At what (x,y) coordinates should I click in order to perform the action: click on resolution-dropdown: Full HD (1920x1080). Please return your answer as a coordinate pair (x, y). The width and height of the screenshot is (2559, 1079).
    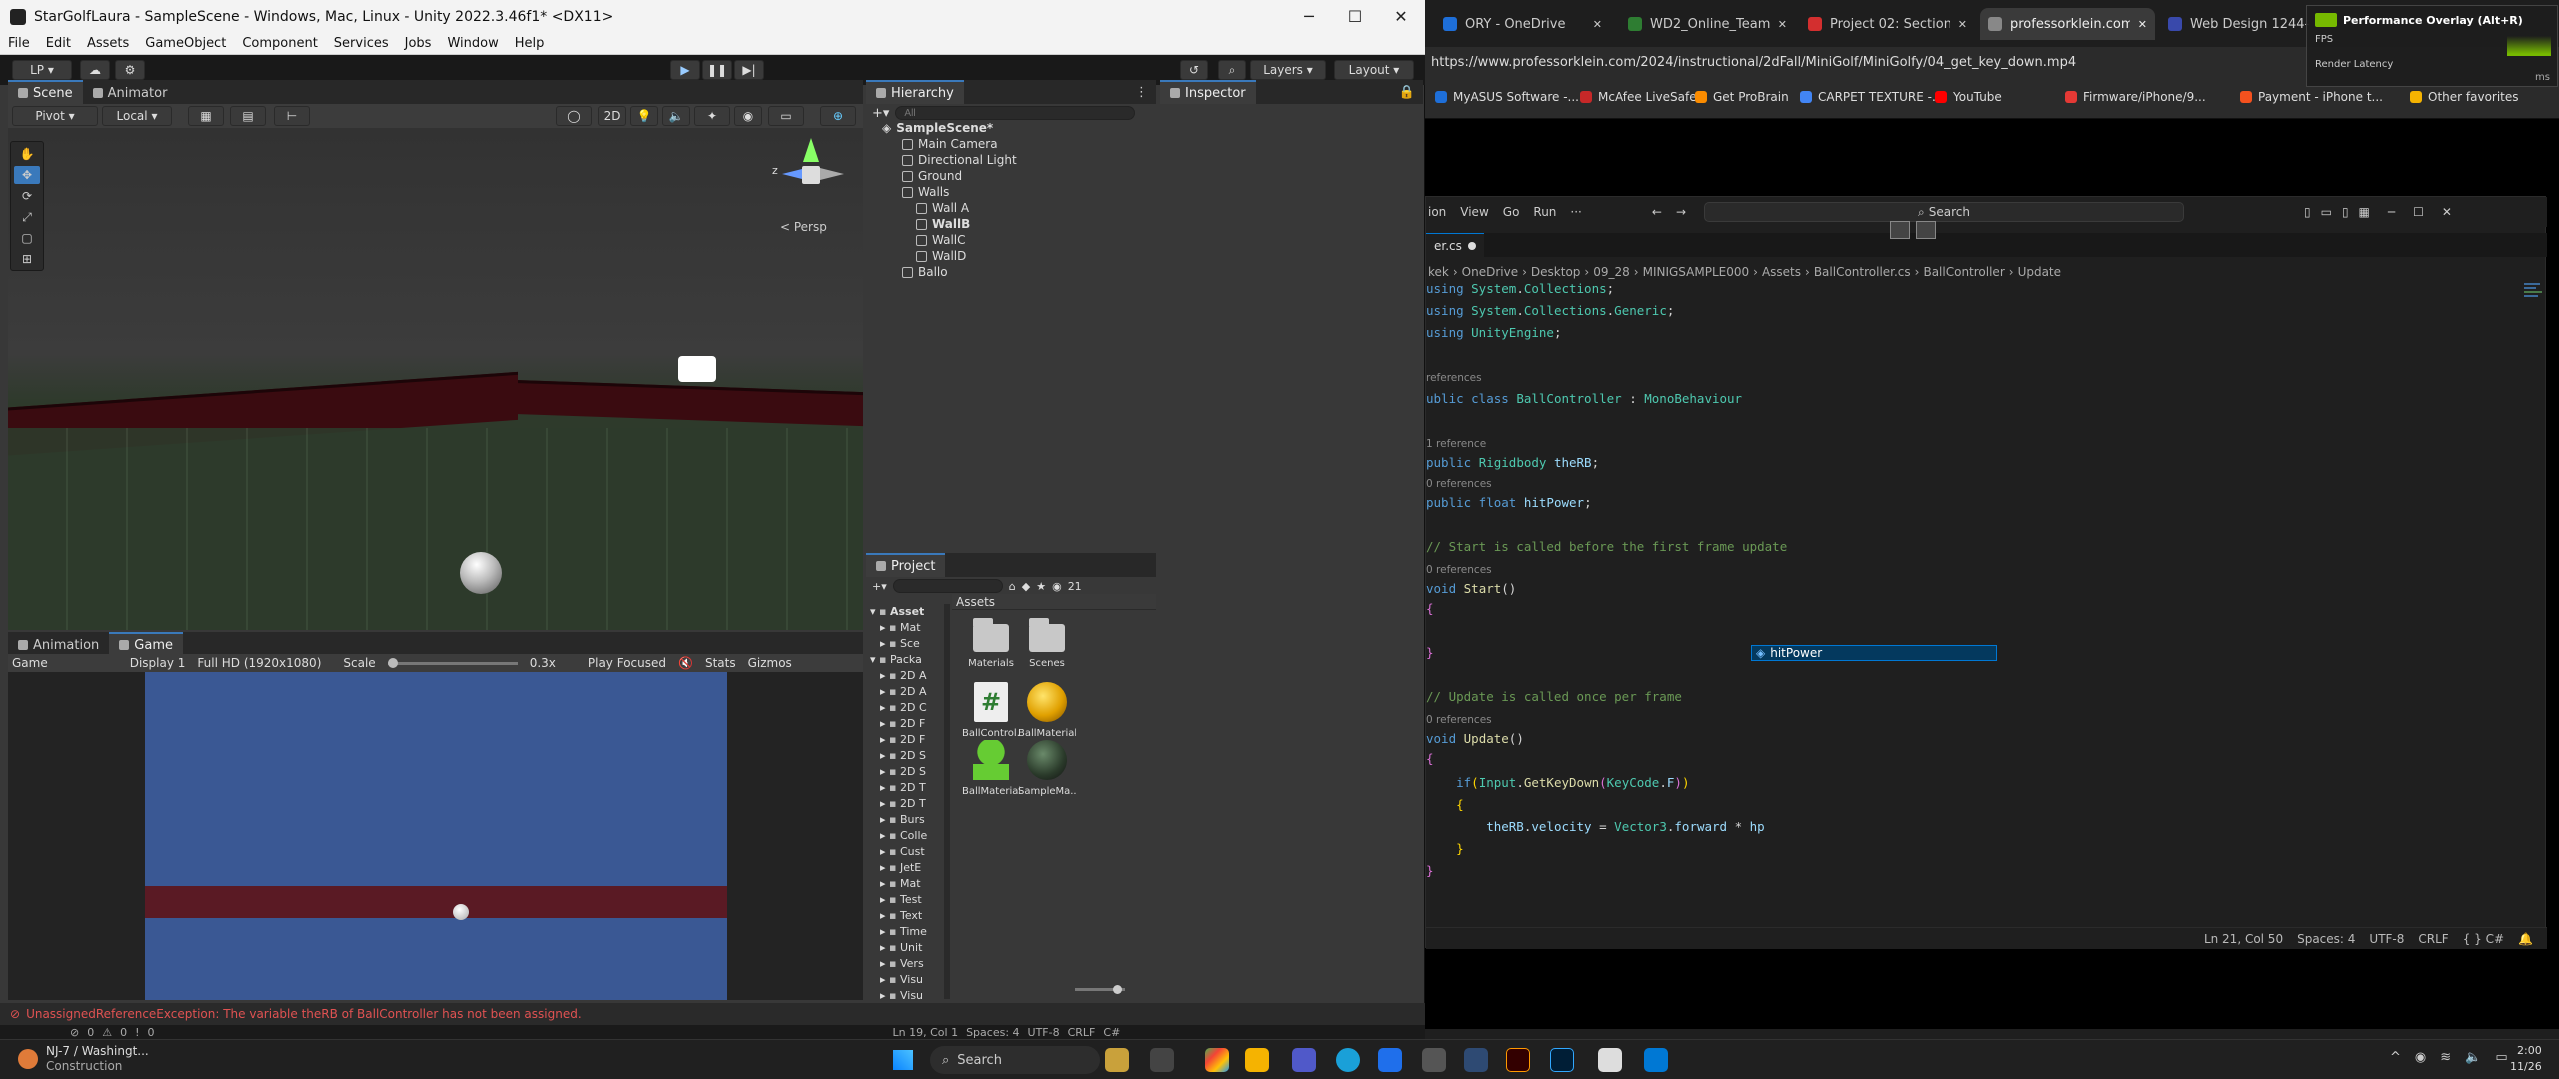
    Looking at the image, I should click on (259, 663).